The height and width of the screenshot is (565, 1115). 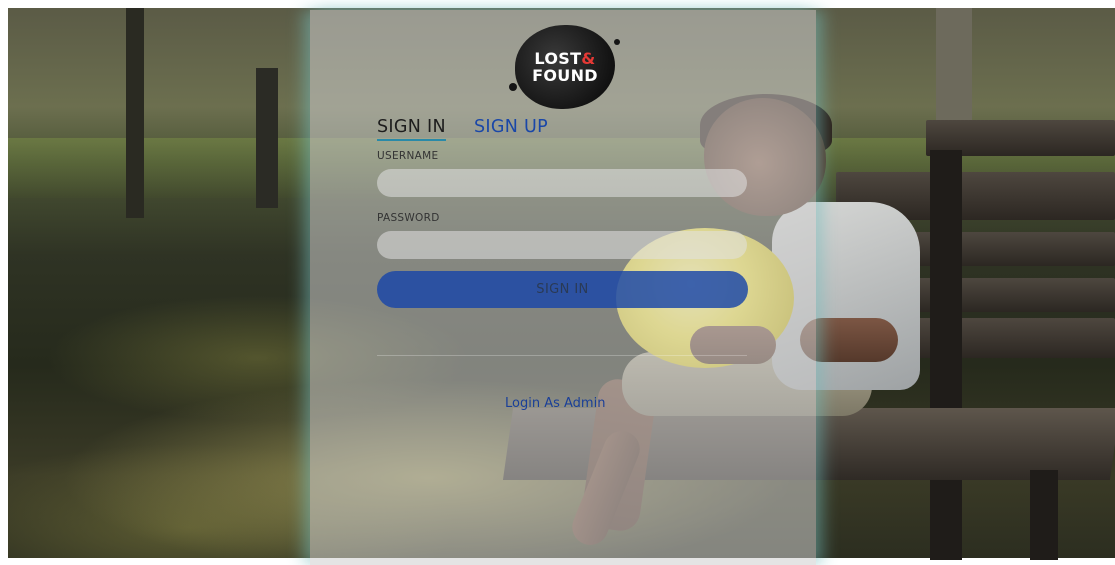 What do you see at coordinates (411, 129) in the screenshot?
I see `tab-sign-in: SIGN IN` at bounding box center [411, 129].